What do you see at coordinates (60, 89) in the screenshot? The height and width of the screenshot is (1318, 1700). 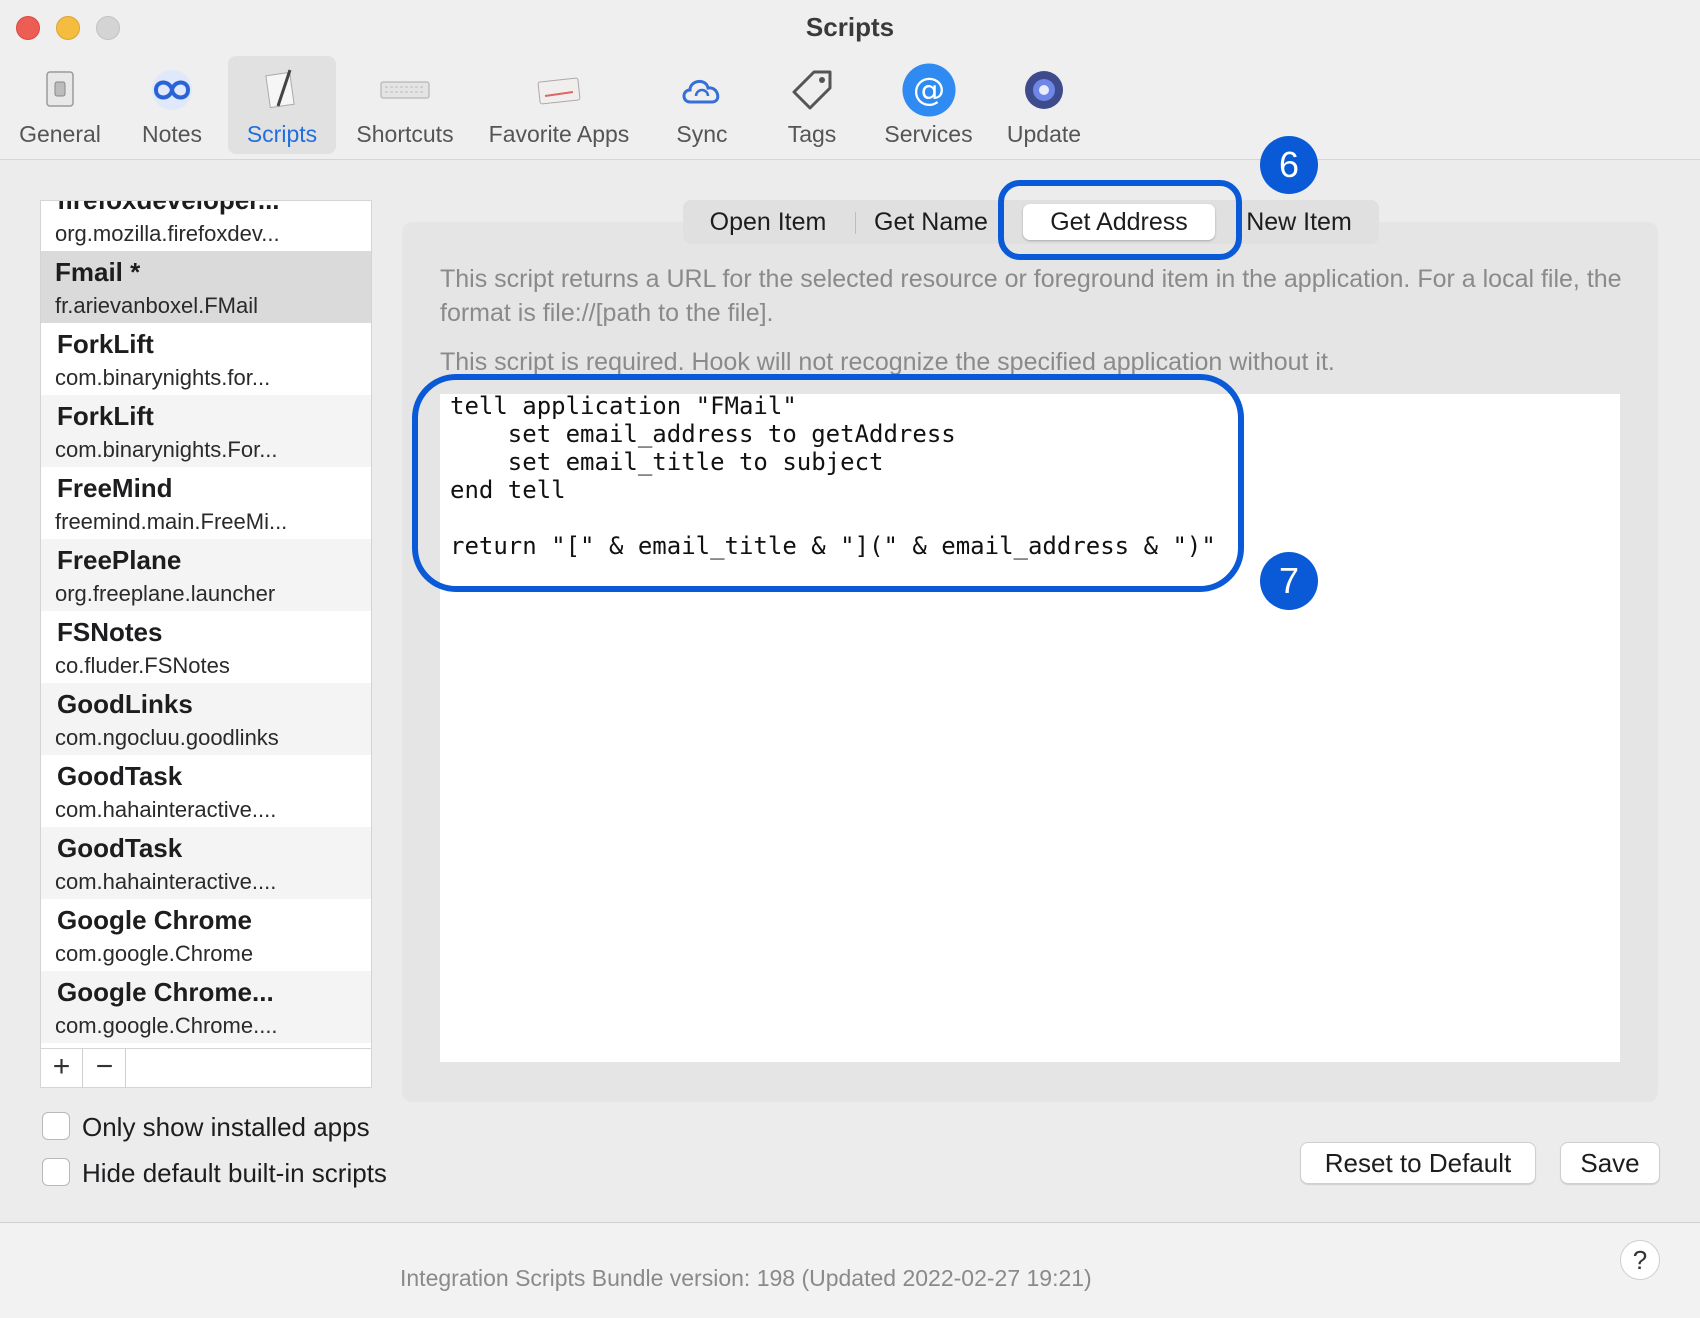 I see `general-switch-icon` at bounding box center [60, 89].